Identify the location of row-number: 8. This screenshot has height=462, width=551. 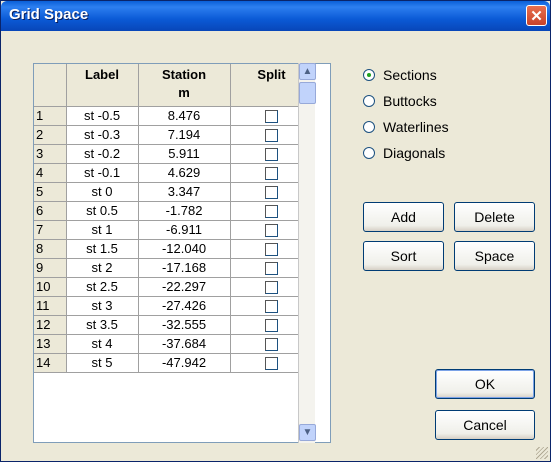
(50, 249).